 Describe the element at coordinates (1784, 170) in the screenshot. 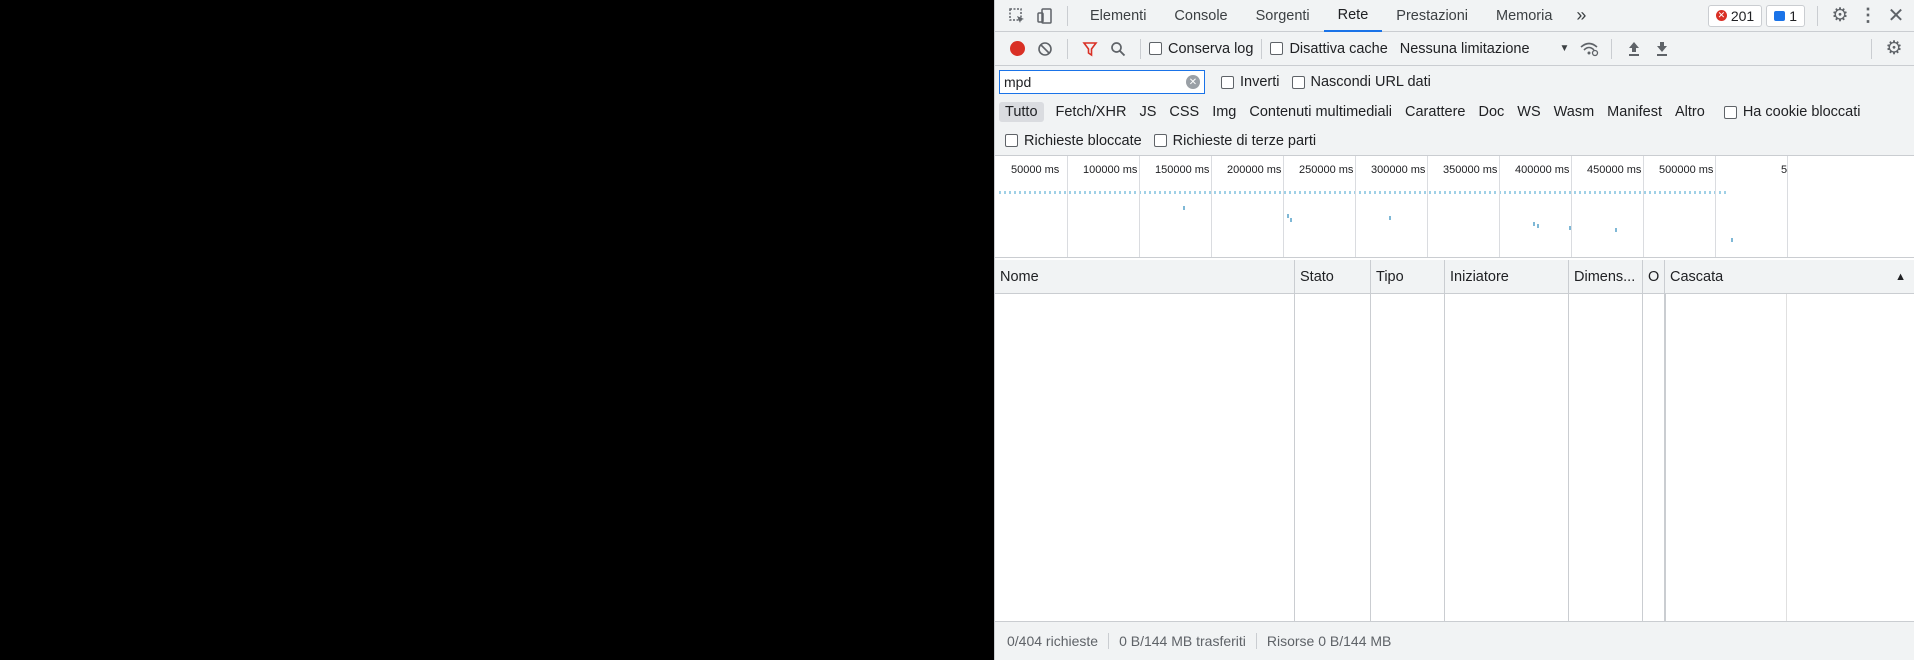

I see `overview-tick-label: 5` at that location.